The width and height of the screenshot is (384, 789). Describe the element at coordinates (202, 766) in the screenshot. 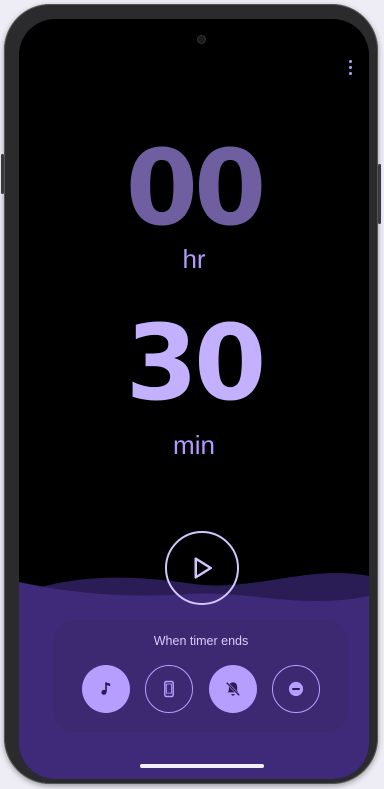

I see `home-gesture-bar` at that location.